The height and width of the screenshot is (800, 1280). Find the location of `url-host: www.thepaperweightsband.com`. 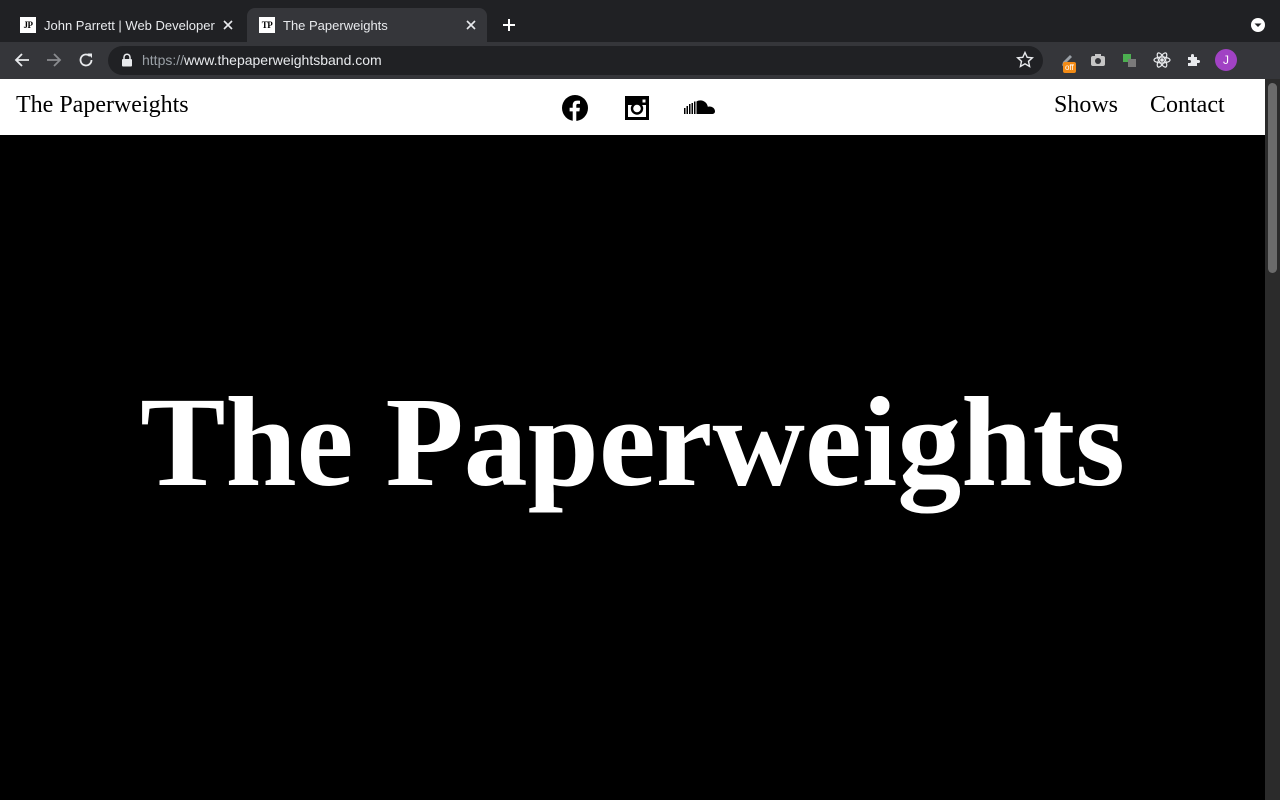

url-host: www.thepaperweightsband.com is located at coordinates (283, 60).